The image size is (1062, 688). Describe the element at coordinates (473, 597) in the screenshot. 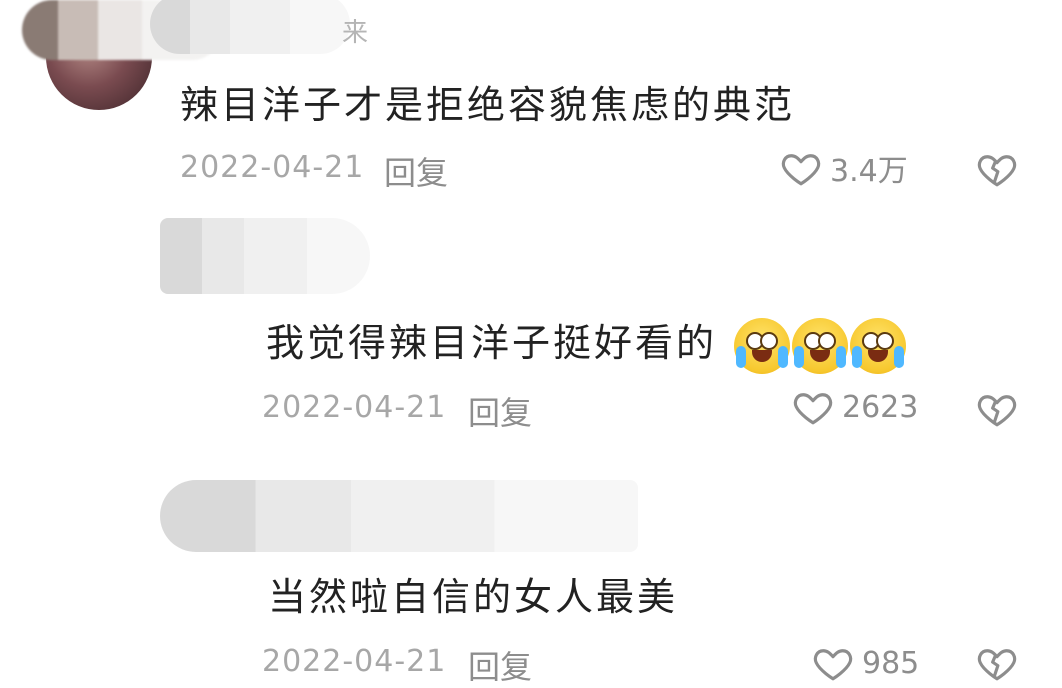

I see `comment-text: 当然啦自信的女人最美` at that location.